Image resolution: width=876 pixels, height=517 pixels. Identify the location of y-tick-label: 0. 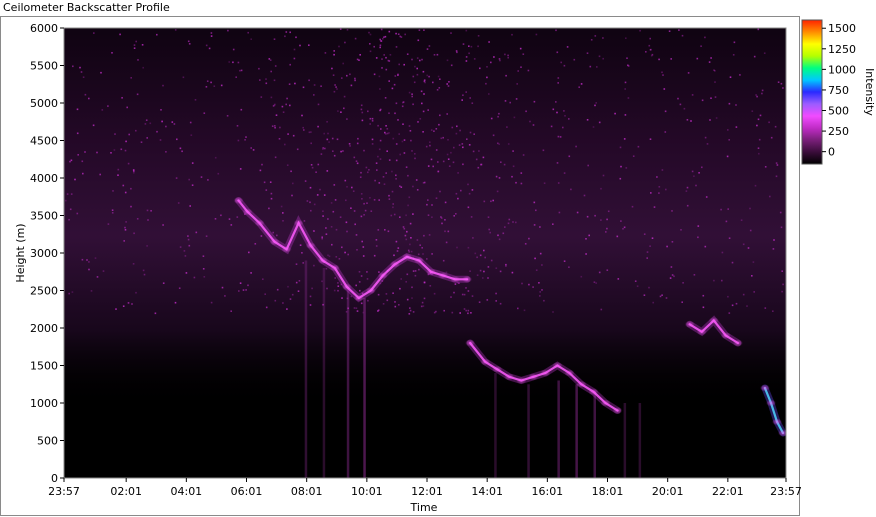
(54, 478).